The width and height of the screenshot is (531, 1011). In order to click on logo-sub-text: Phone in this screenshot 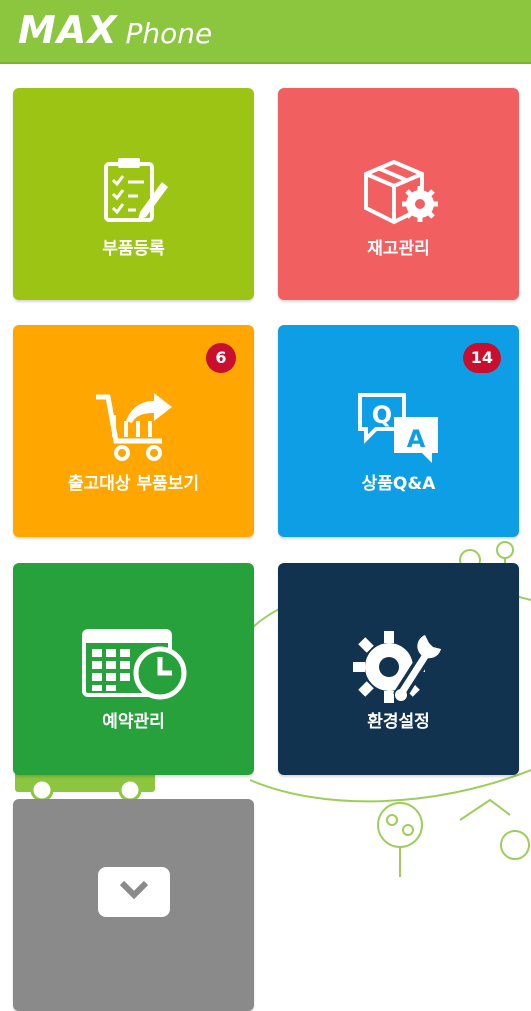, I will do `click(169, 33)`.